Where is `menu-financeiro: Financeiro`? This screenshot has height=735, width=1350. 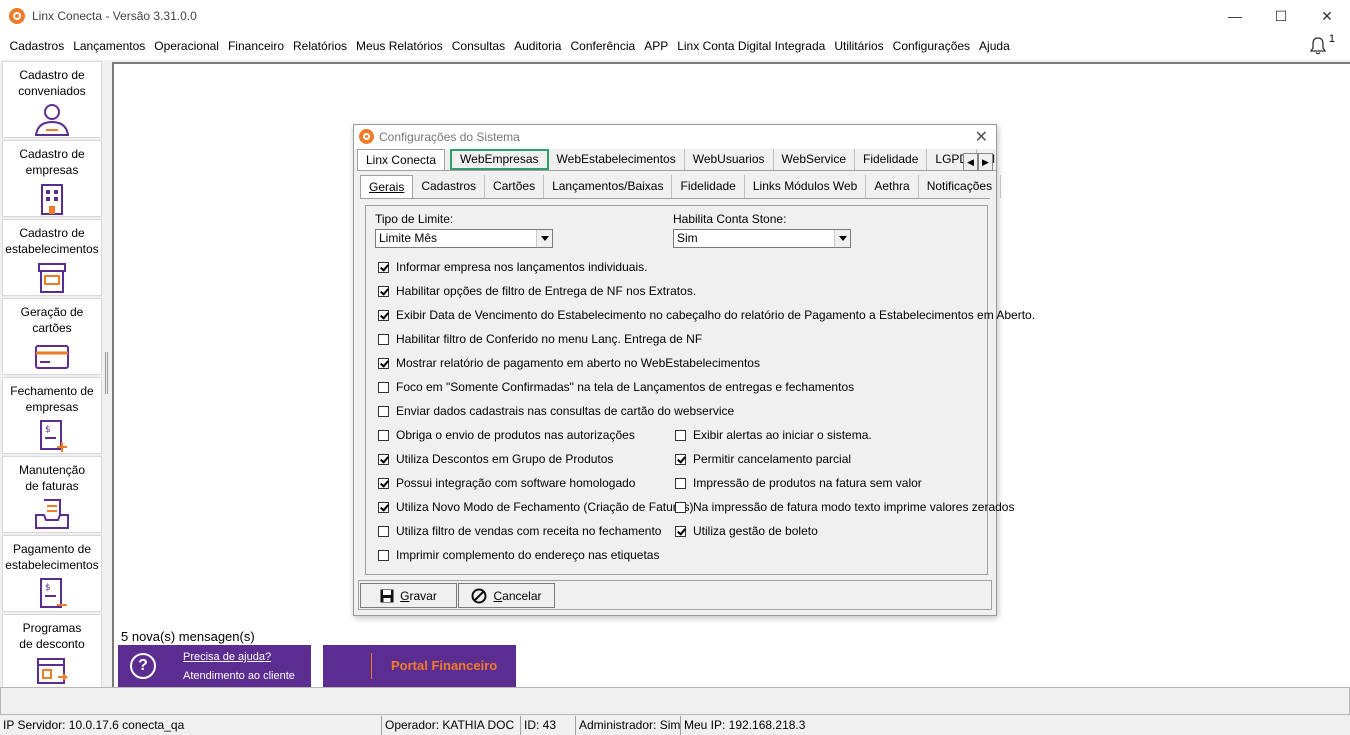
menu-financeiro: Financeiro is located at coordinates (255, 46).